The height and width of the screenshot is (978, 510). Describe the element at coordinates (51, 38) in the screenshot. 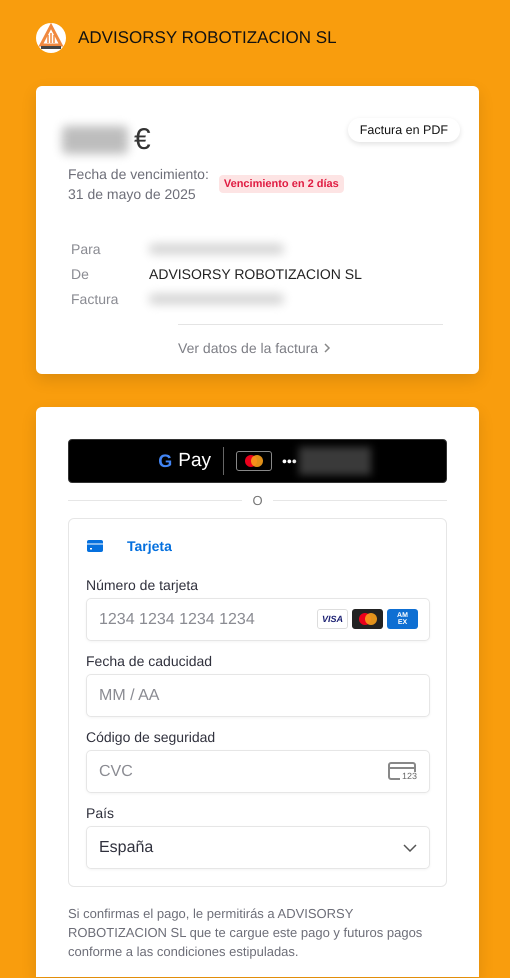

I see `logo-icon` at that location.